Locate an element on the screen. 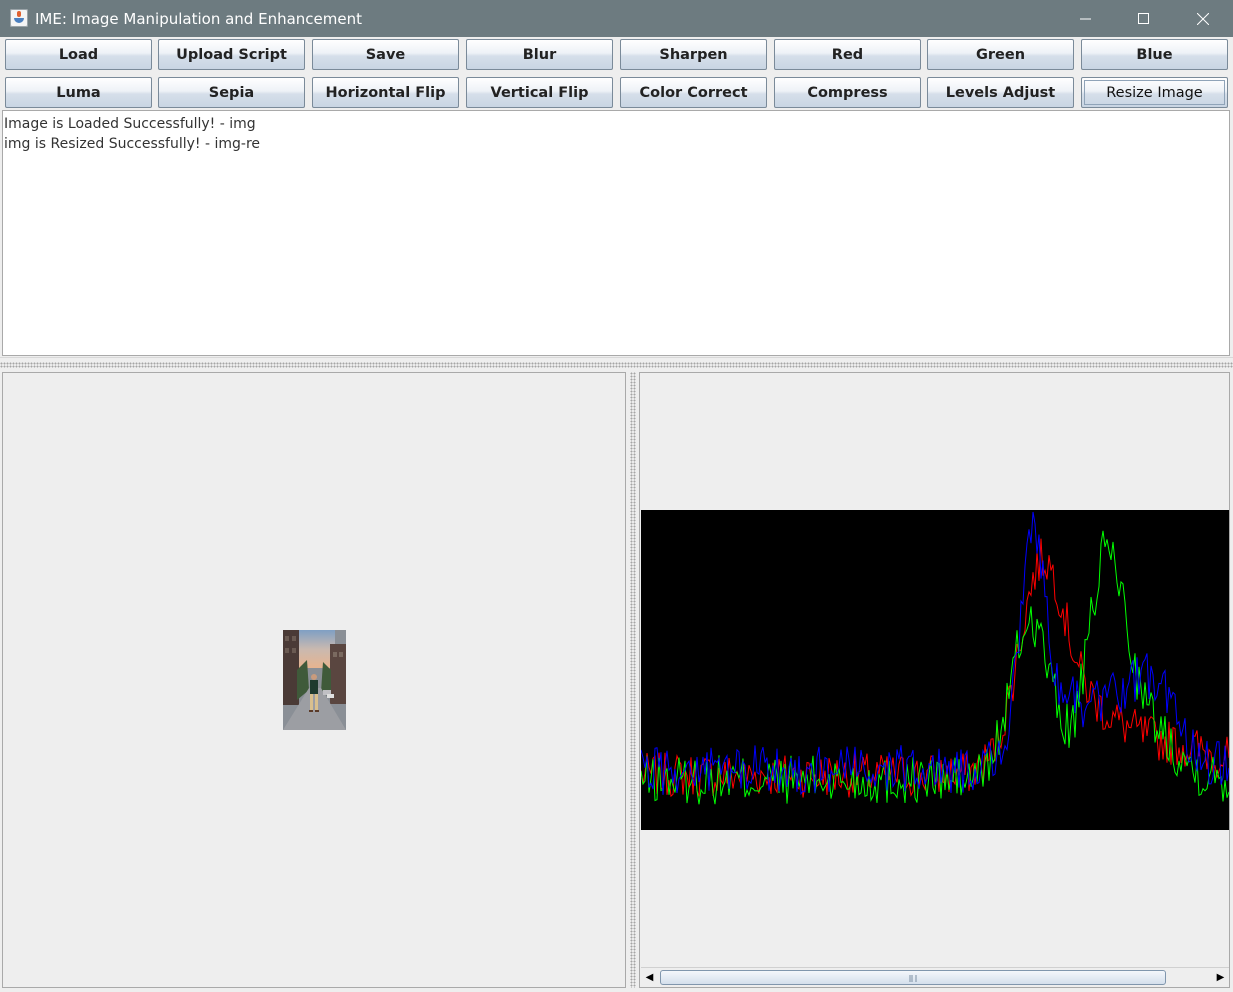 Image resolution: width=1233 pixels, height=992 pixels. window-title: IME: Image Manipulation and Enhancement is located at coordinates (198, 19).